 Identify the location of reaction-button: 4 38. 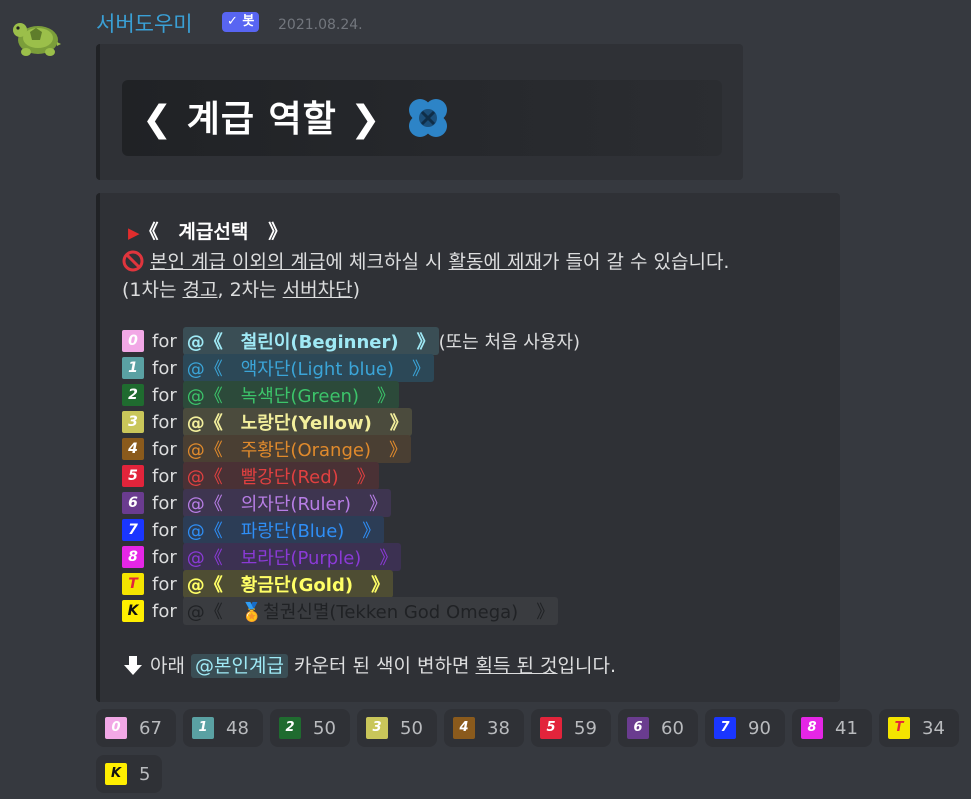
(484, 728).